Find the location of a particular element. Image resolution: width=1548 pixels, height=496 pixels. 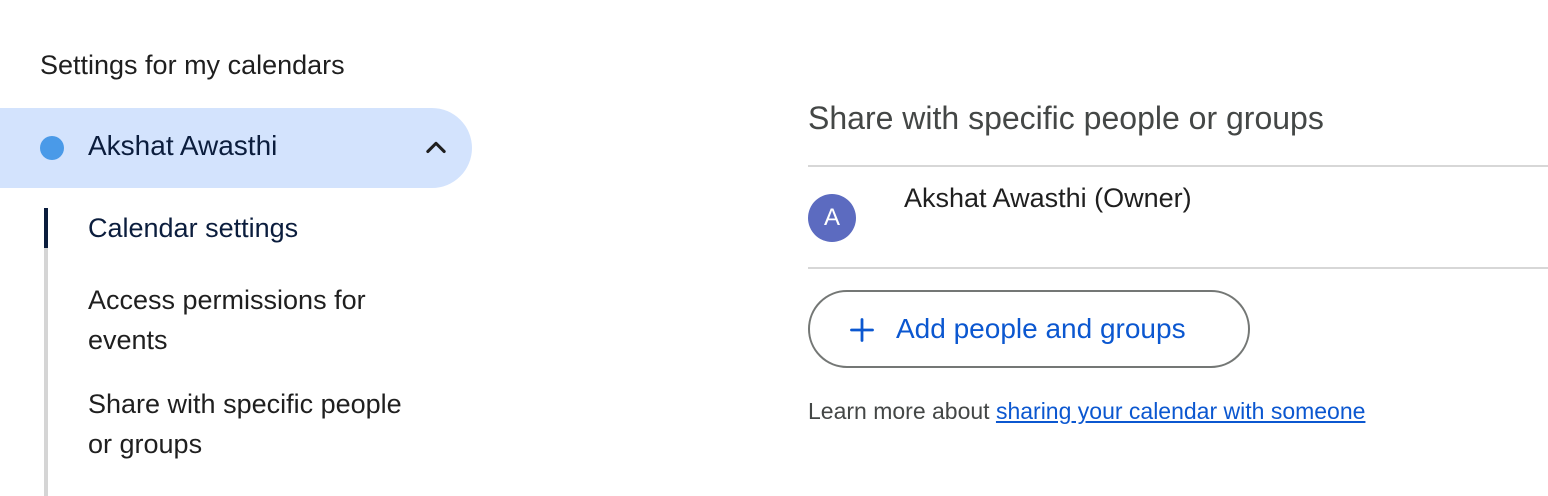

add-people-button: Add people and groups is located at coordinates (1029, 329).